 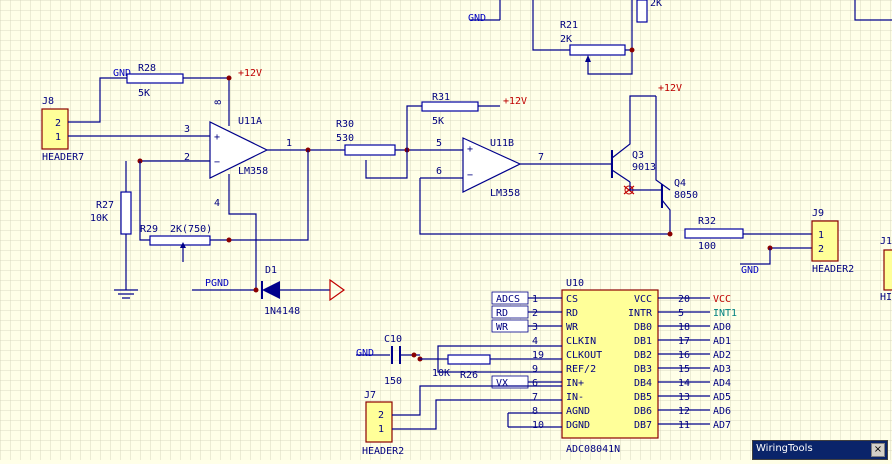 I want to click on adc-right-pin: INTR 5 INT1, so click(x=682, y=313).